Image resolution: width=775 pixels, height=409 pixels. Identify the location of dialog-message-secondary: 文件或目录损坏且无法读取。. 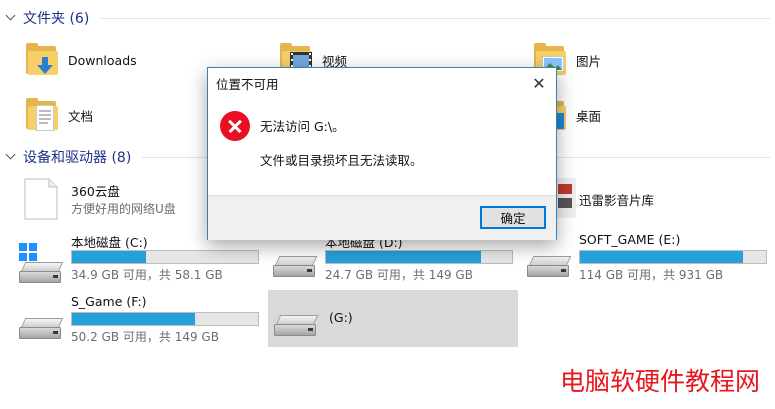
(341, 160).